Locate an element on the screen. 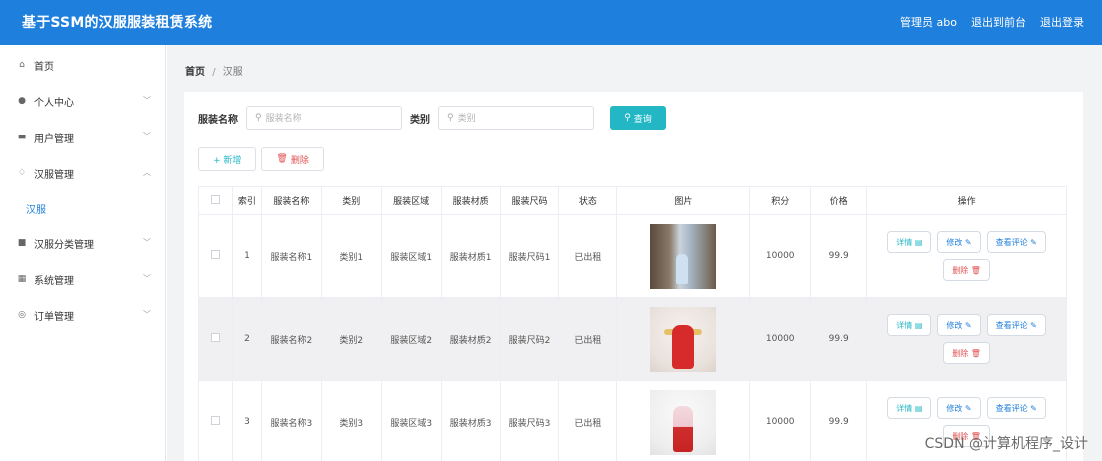 The width and height of the screenshot is (1102, 461). breadcrumb-home: 首页 is located at coordinates (195, 72).